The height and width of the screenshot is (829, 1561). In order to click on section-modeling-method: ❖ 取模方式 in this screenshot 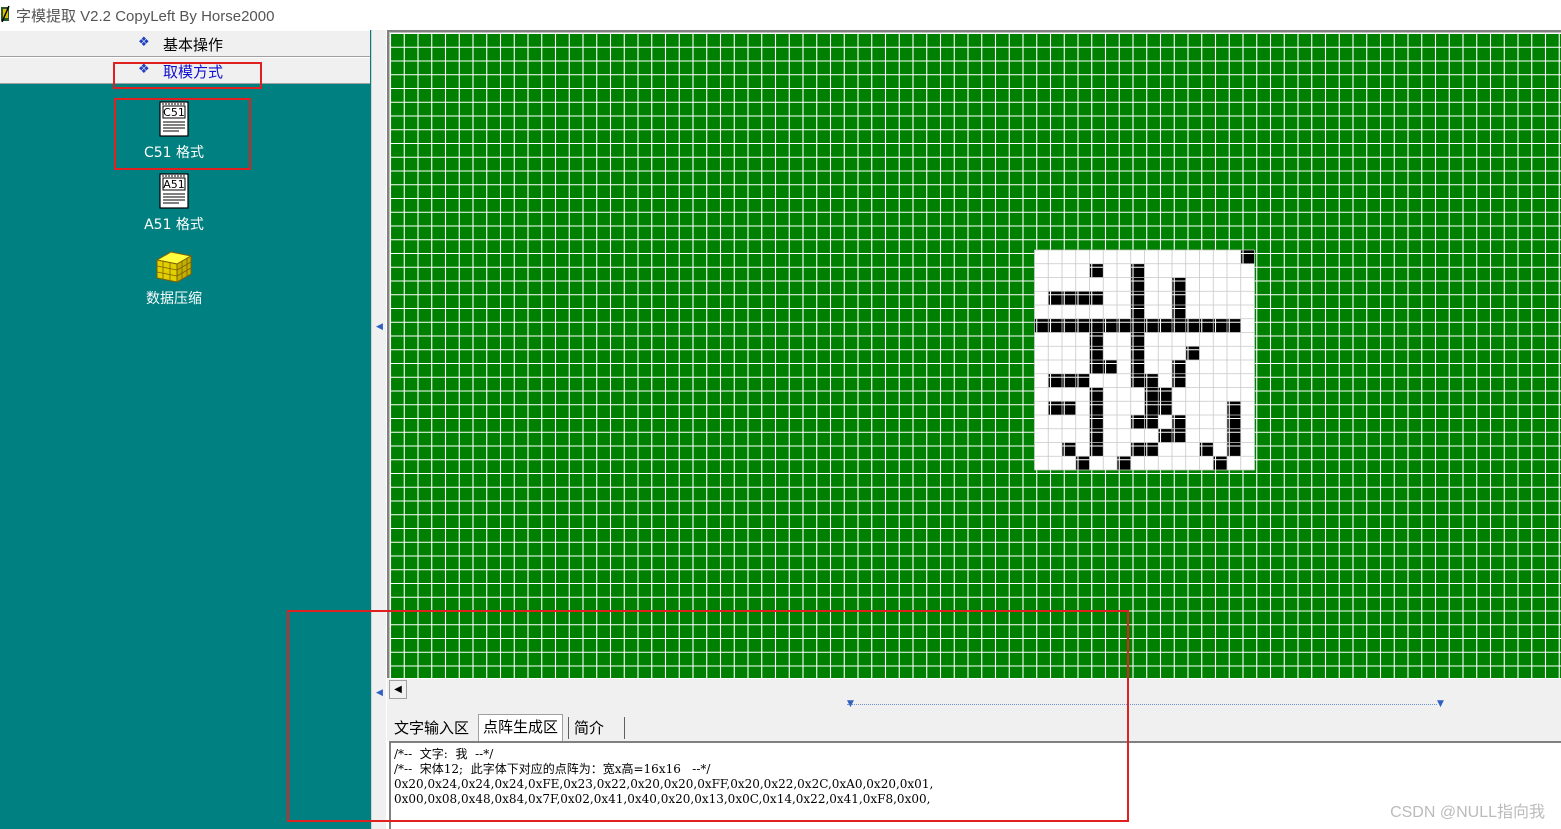, I will do `click(185, 70)`.